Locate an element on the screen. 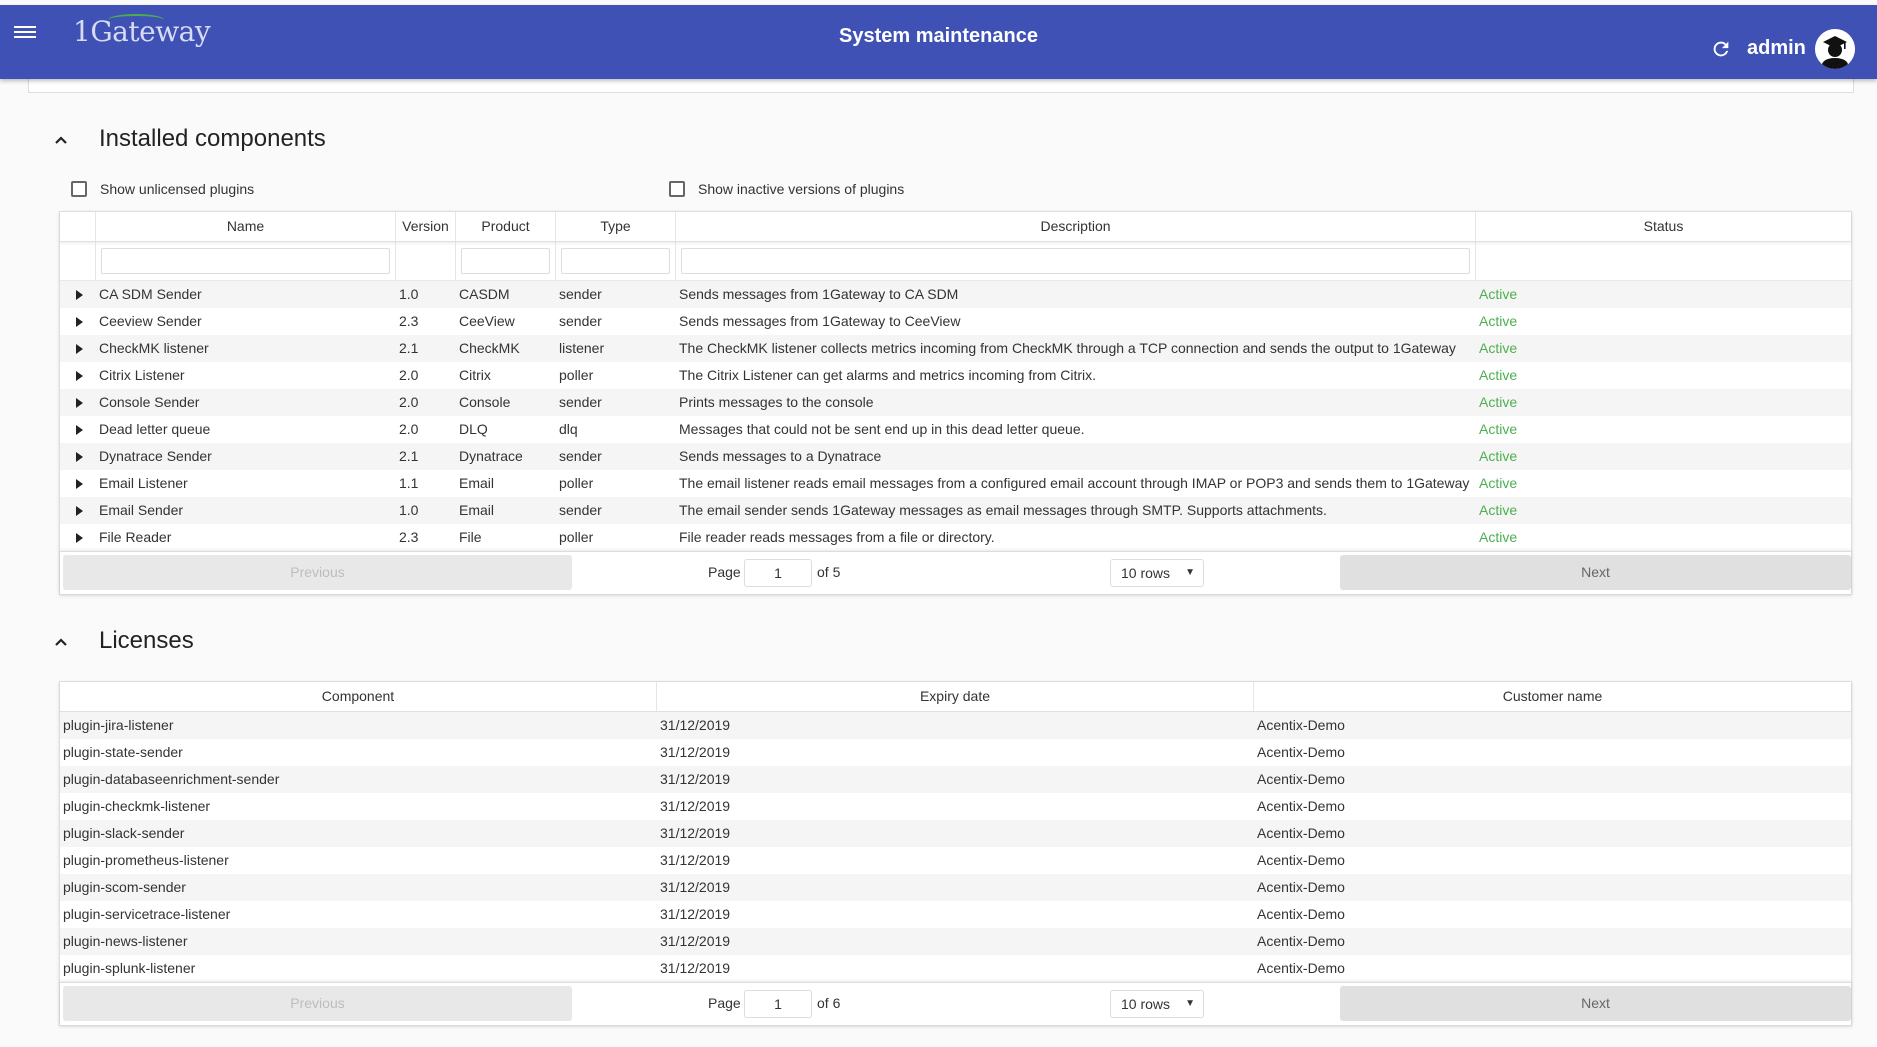 The height and width of the screenshot is (1047, 1877). cell-product: CASDM is located at coordinates (484, 294).